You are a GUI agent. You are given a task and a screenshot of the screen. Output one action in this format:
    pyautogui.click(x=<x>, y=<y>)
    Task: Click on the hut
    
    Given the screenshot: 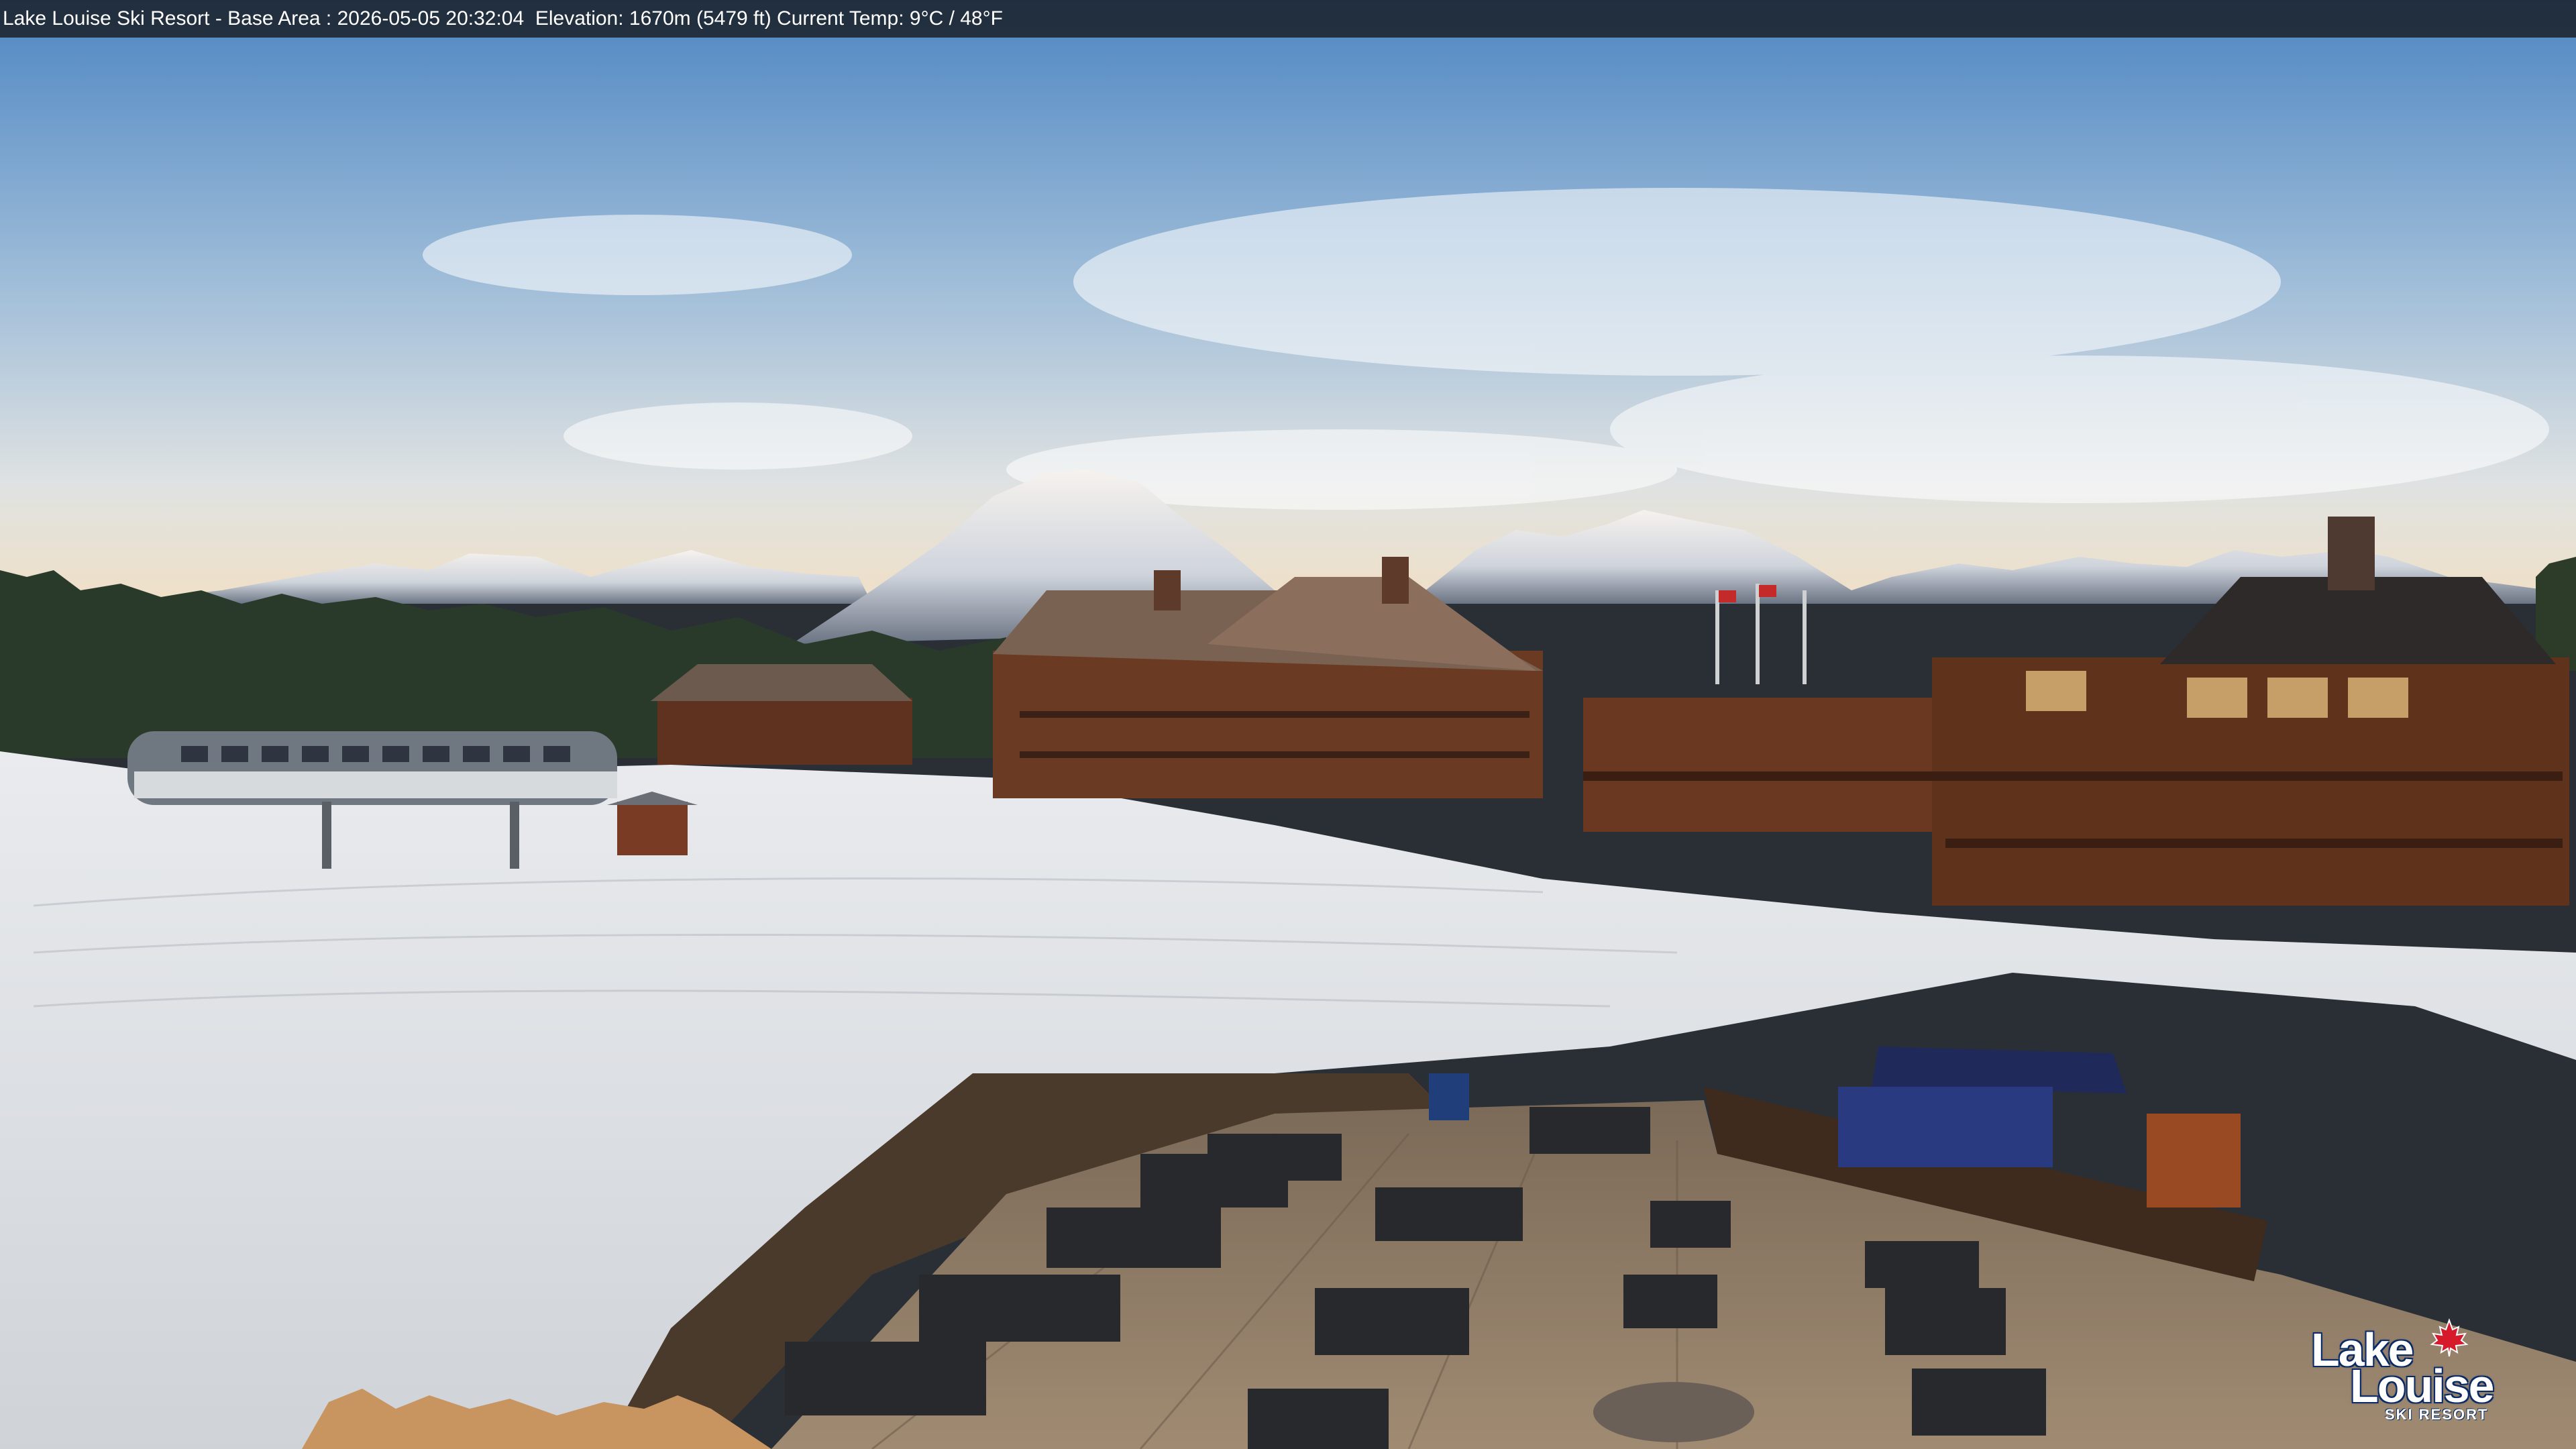 What is the action you would take?
    pyautogui.click(x=2194, y=1161)
    